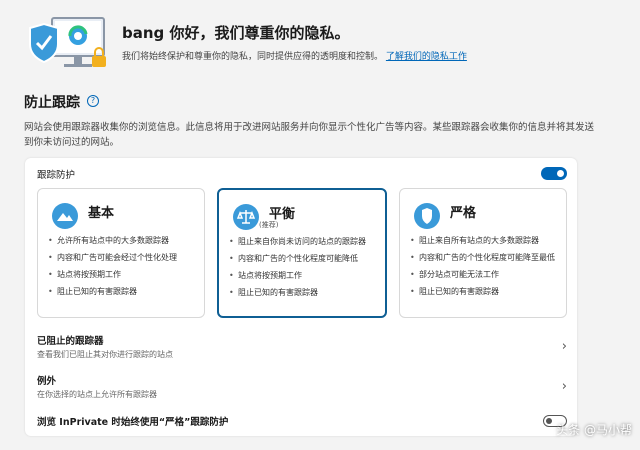  Describe the element at coordinates (236, 33) in the screenshot. I see `hero-title: bang 你好，我们尊重你的隐私。` at that location.